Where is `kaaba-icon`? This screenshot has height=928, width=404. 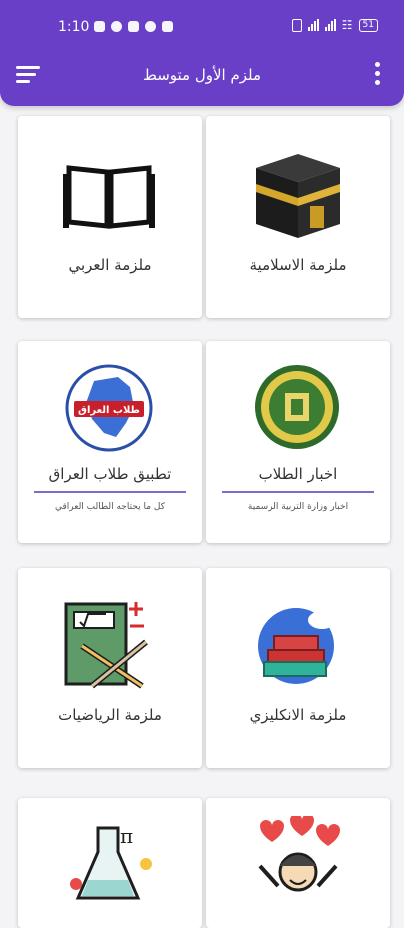 kaaba-icon is located at coordinates (298, 196).